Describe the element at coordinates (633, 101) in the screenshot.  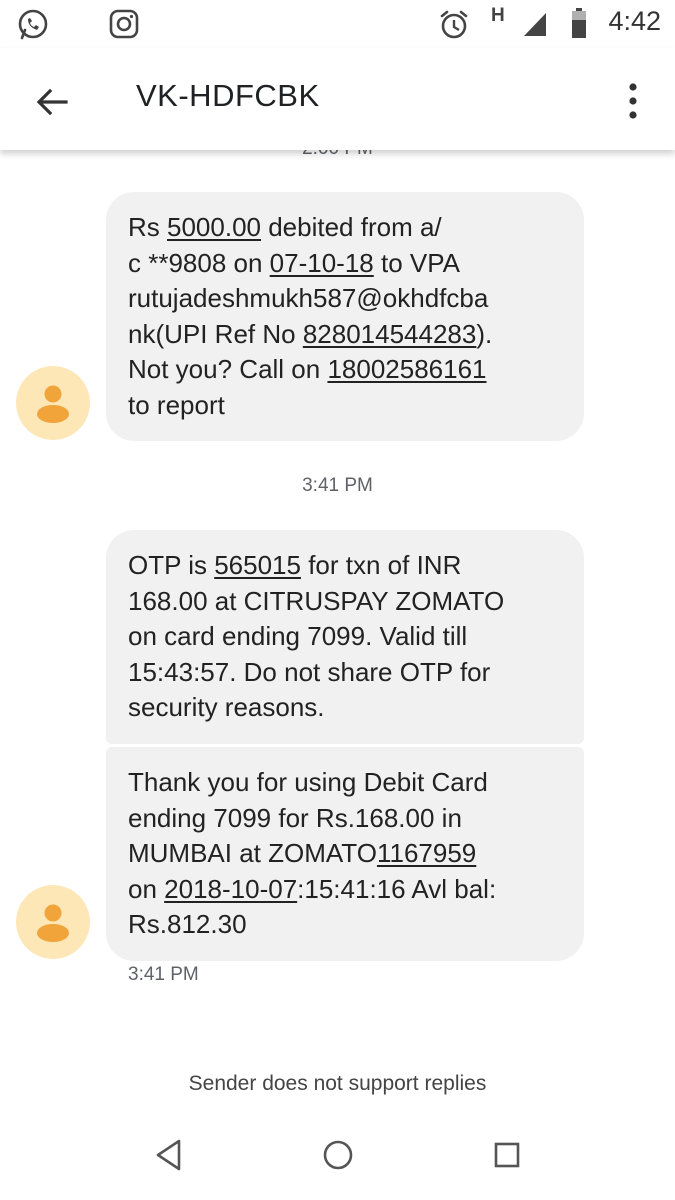
I see `more-vert-icon` at that location.